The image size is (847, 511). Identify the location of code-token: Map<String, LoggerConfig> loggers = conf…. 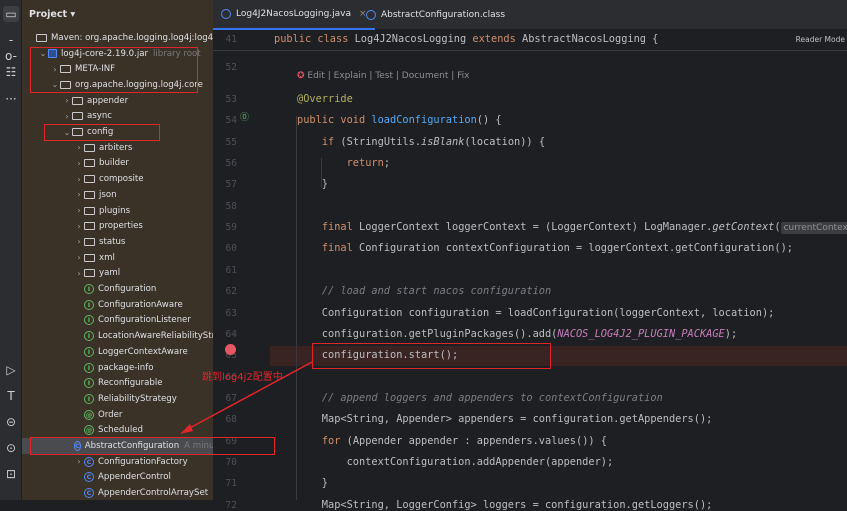
(505, 504).